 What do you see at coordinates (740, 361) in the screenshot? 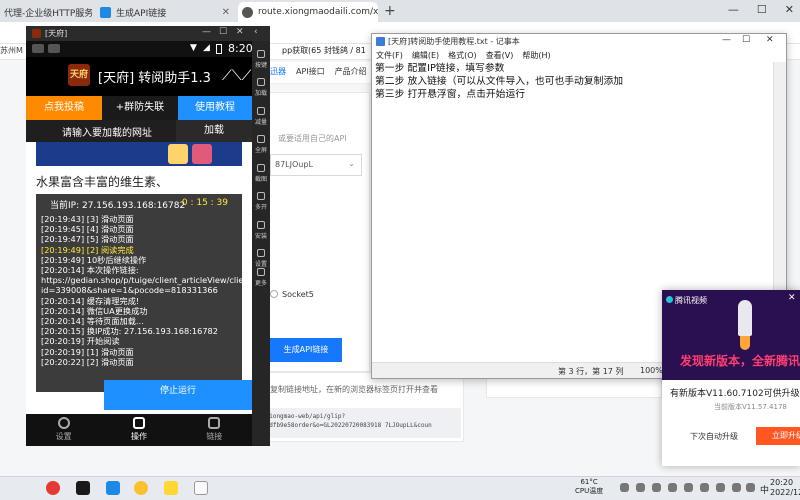
I see `popup-headline: 发现新版本，全新腾讯视` at bounding box center [740, 361].